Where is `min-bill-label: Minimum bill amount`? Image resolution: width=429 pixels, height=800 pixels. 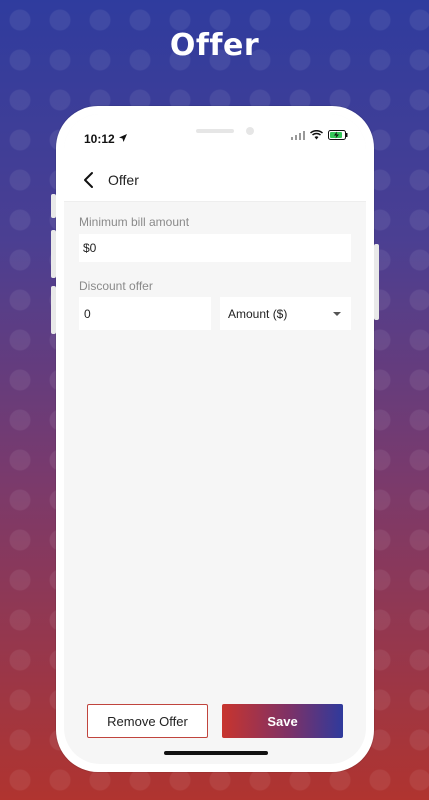
min-bill-label: Minimum bill amount is located at coordinates (134, 222).